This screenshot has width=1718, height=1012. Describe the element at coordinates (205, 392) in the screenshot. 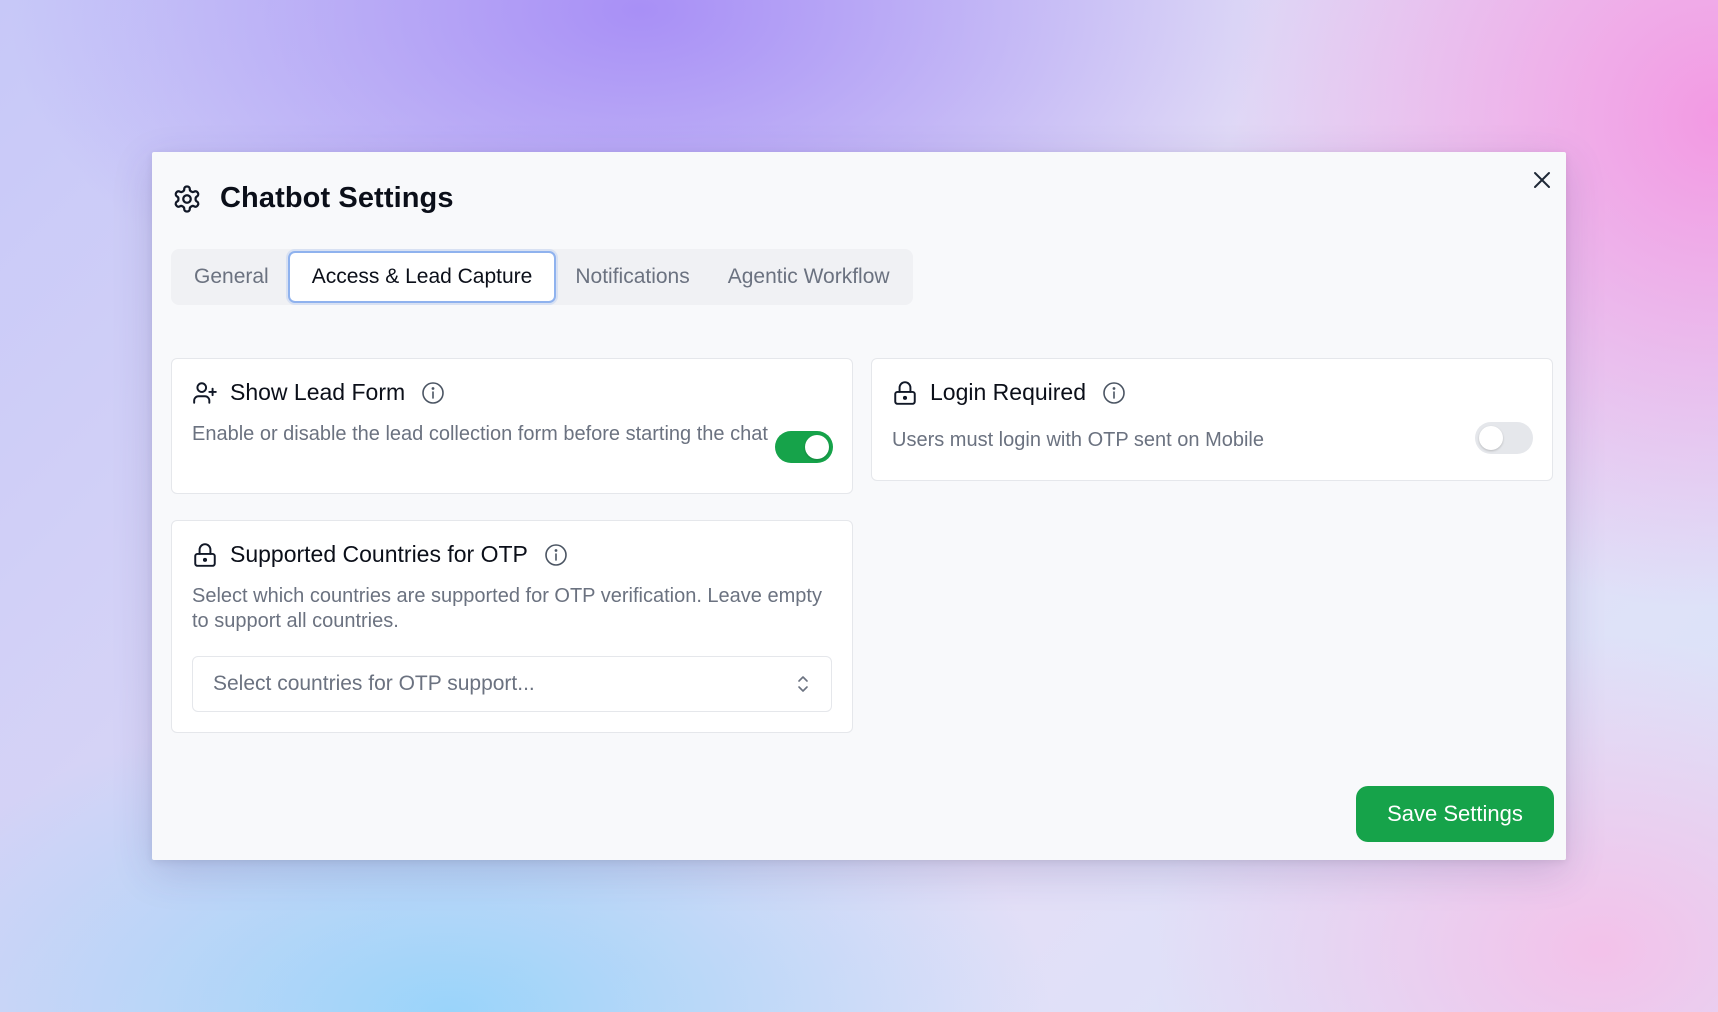

I see `user-plus-icon` at that location.